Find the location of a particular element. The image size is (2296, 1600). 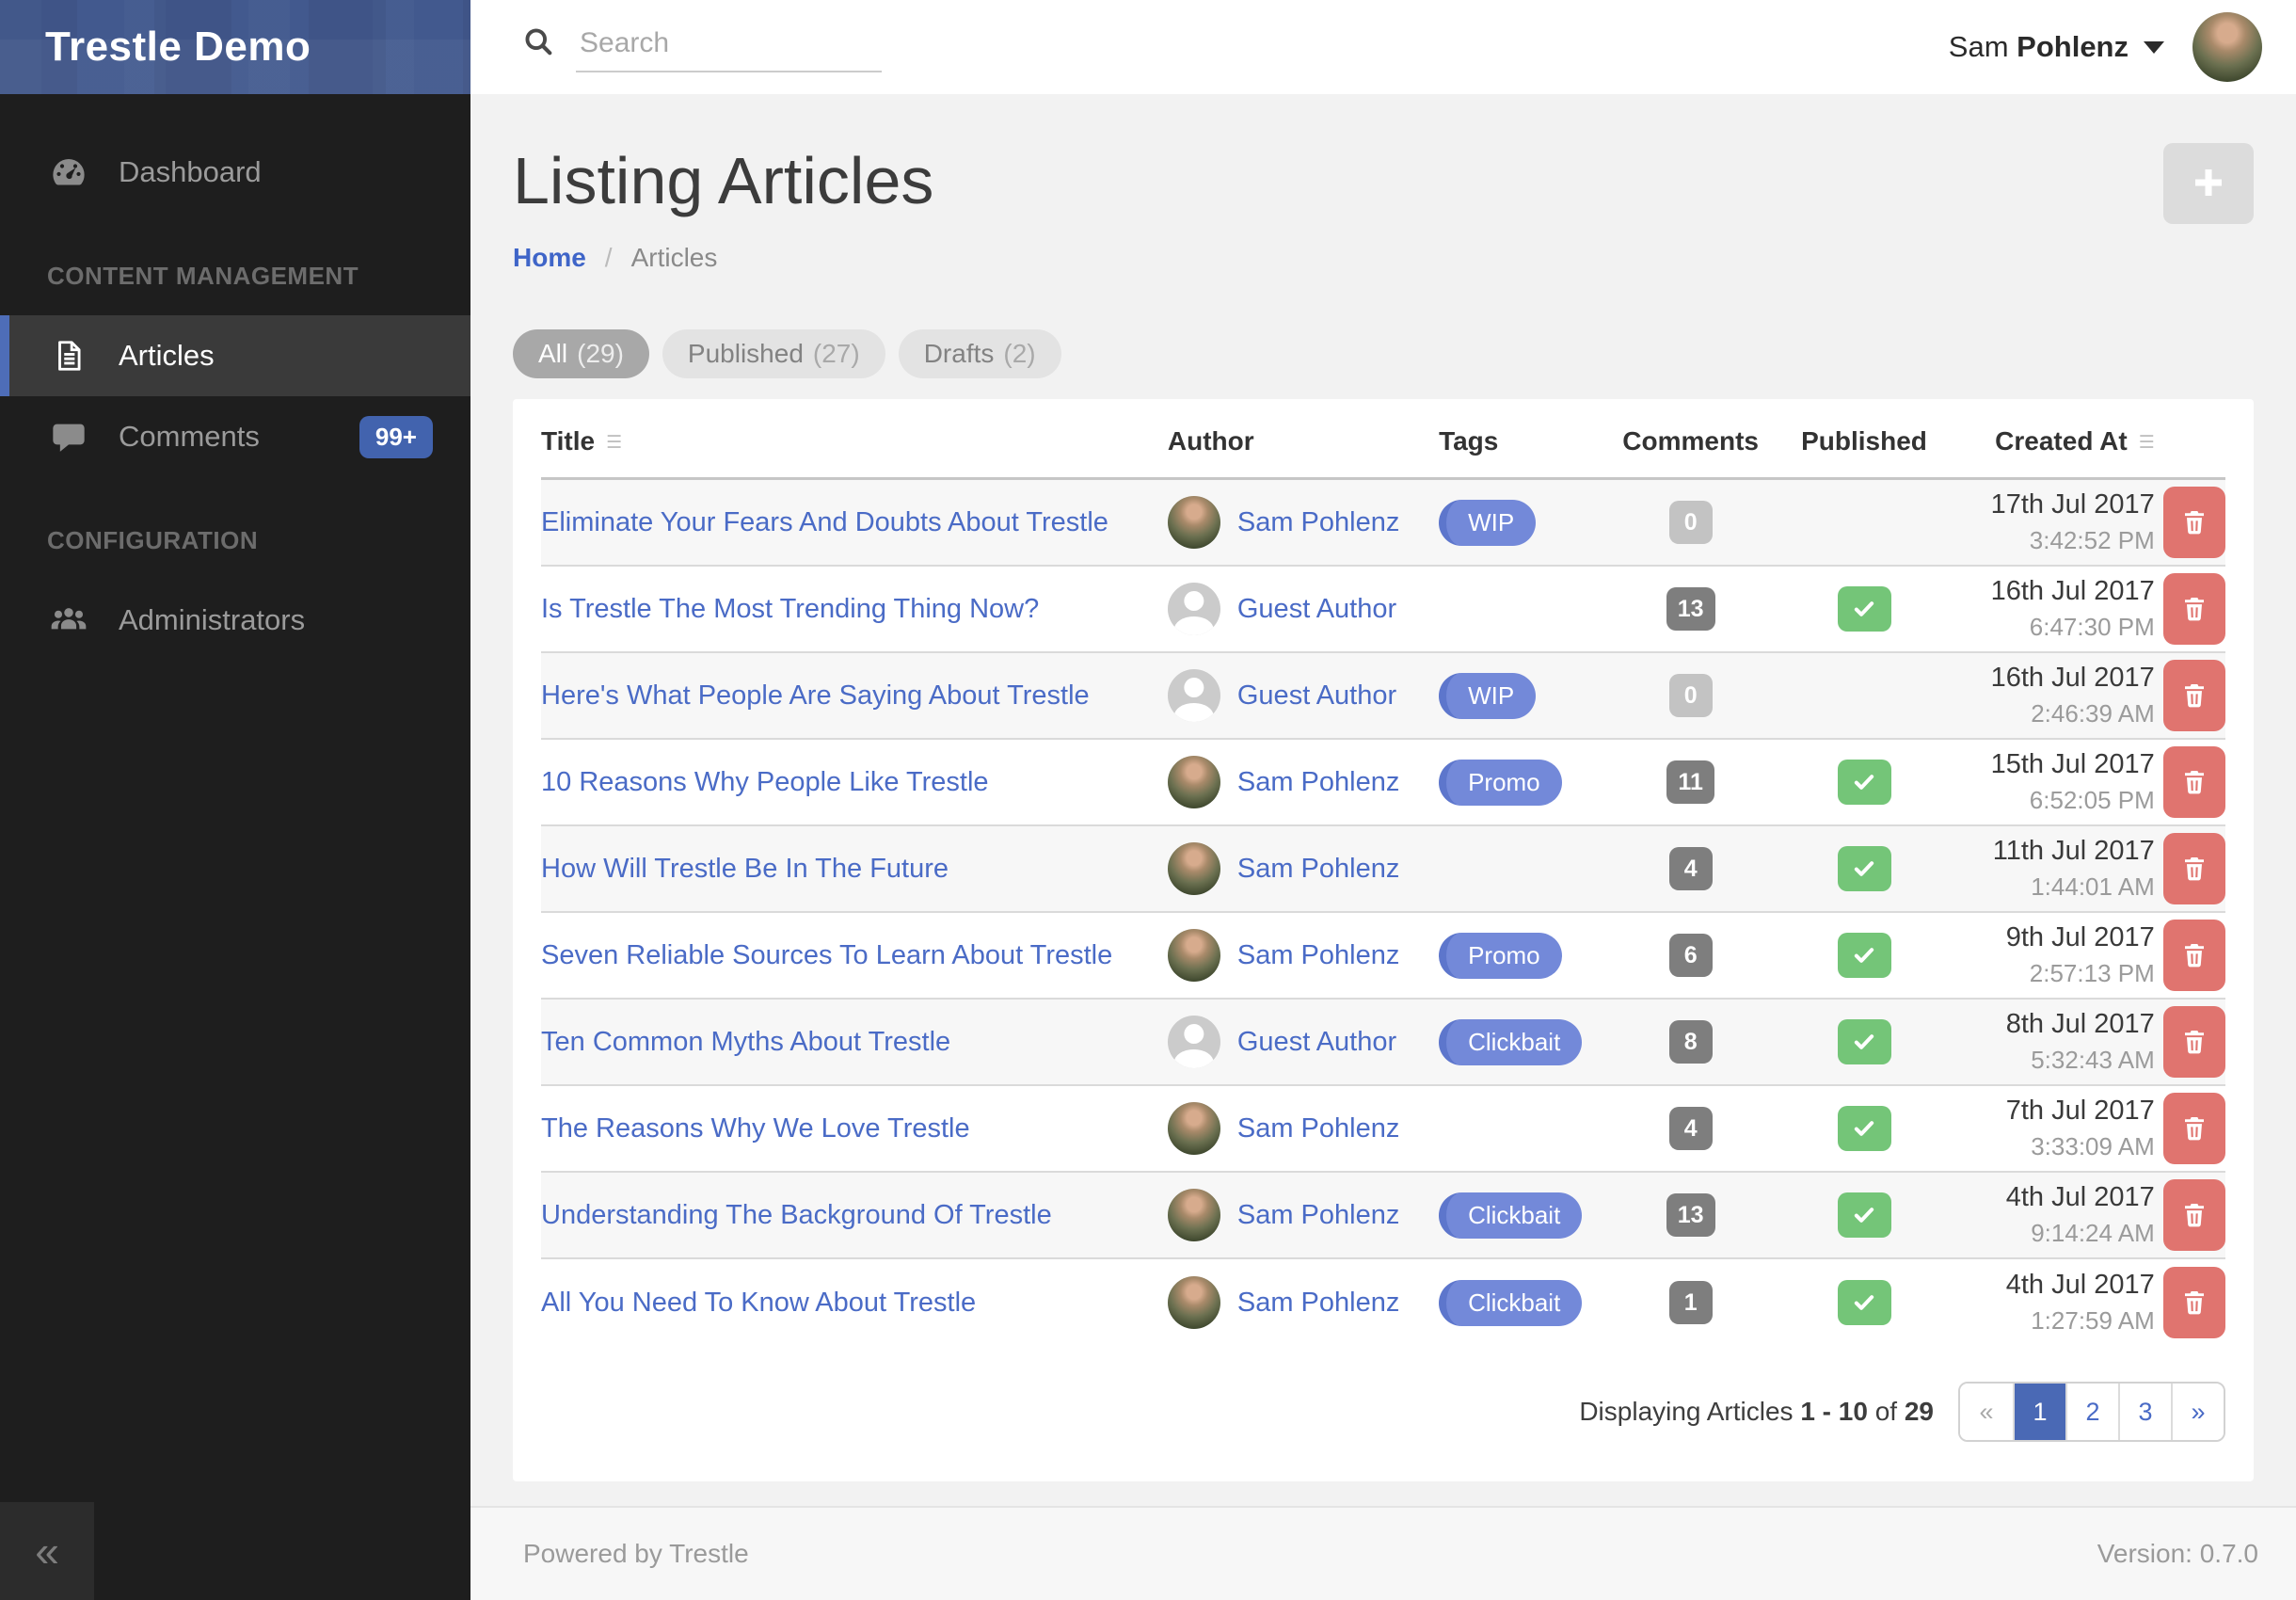

created-time: 6:52:05 PM is located at coordinates (2092, 800).